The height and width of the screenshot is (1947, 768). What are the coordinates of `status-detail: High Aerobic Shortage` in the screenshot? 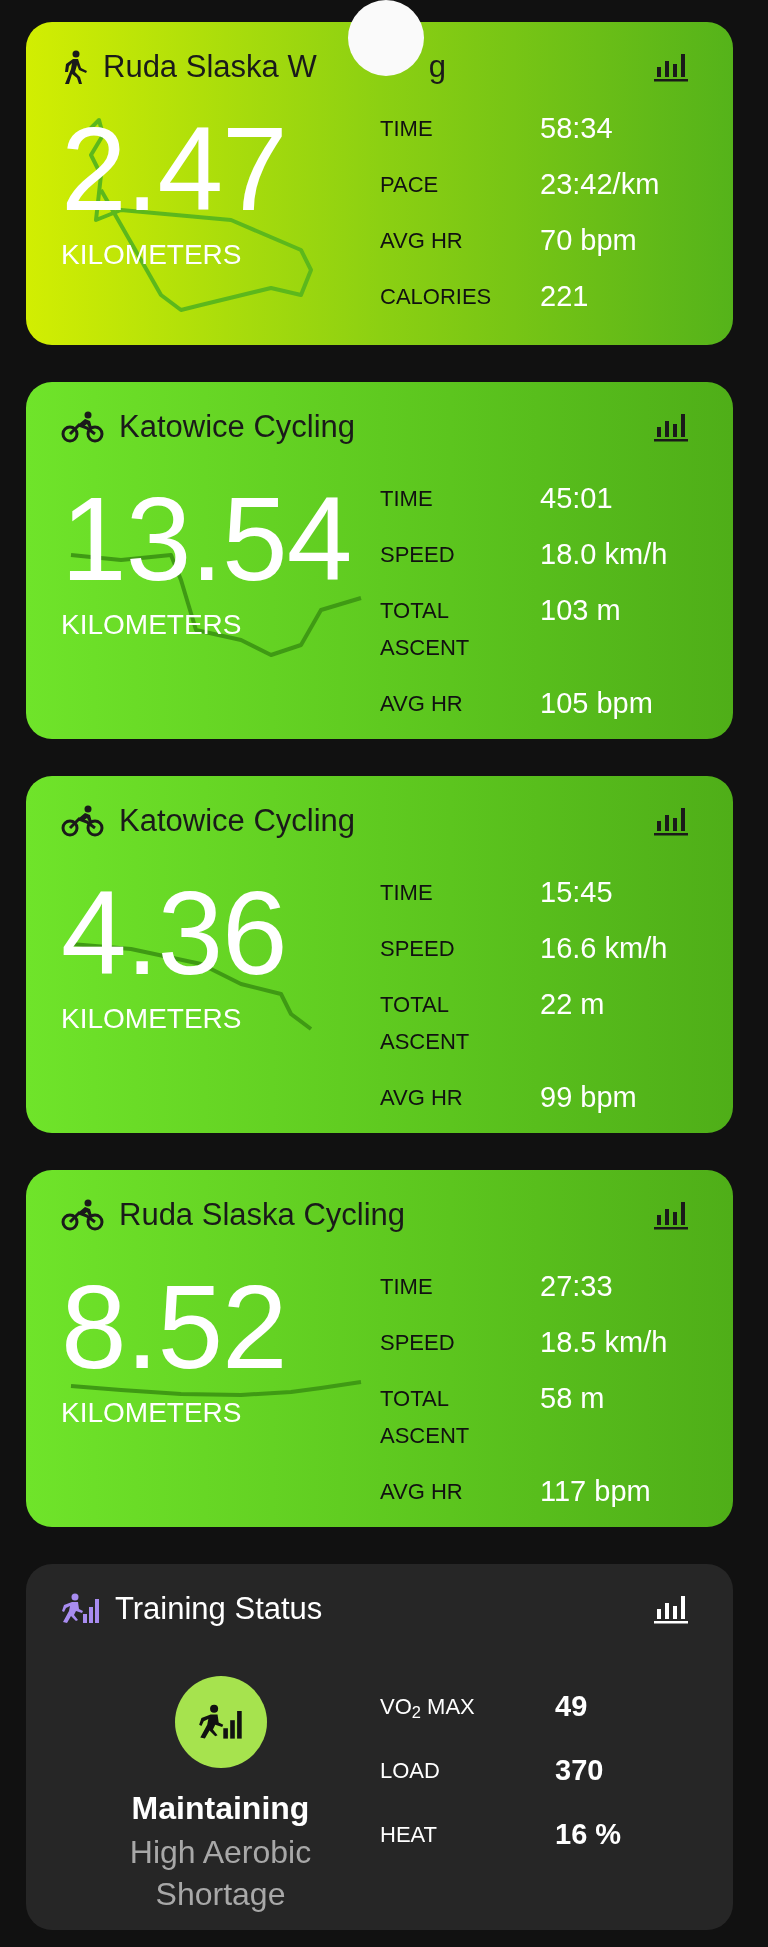 It's located at (220, 1873).